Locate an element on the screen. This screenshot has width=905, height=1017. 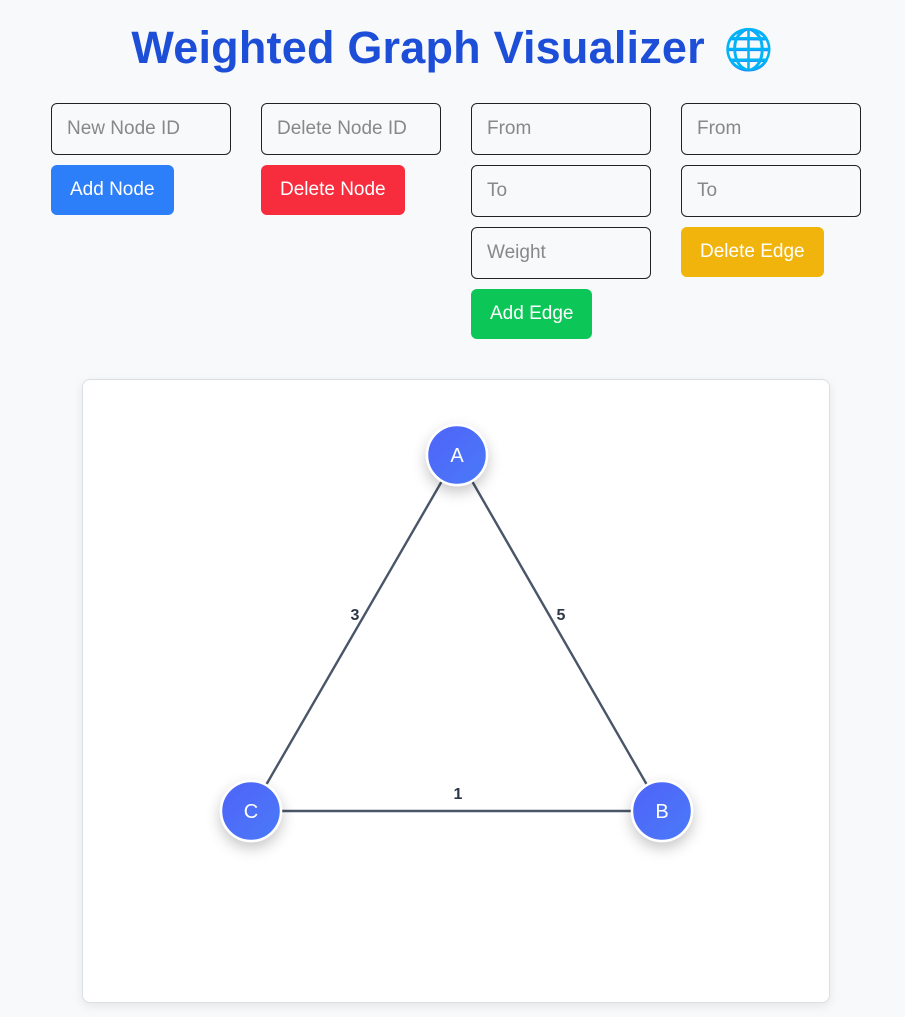
add-edge-weight-input is located at coordinates (561, 253).